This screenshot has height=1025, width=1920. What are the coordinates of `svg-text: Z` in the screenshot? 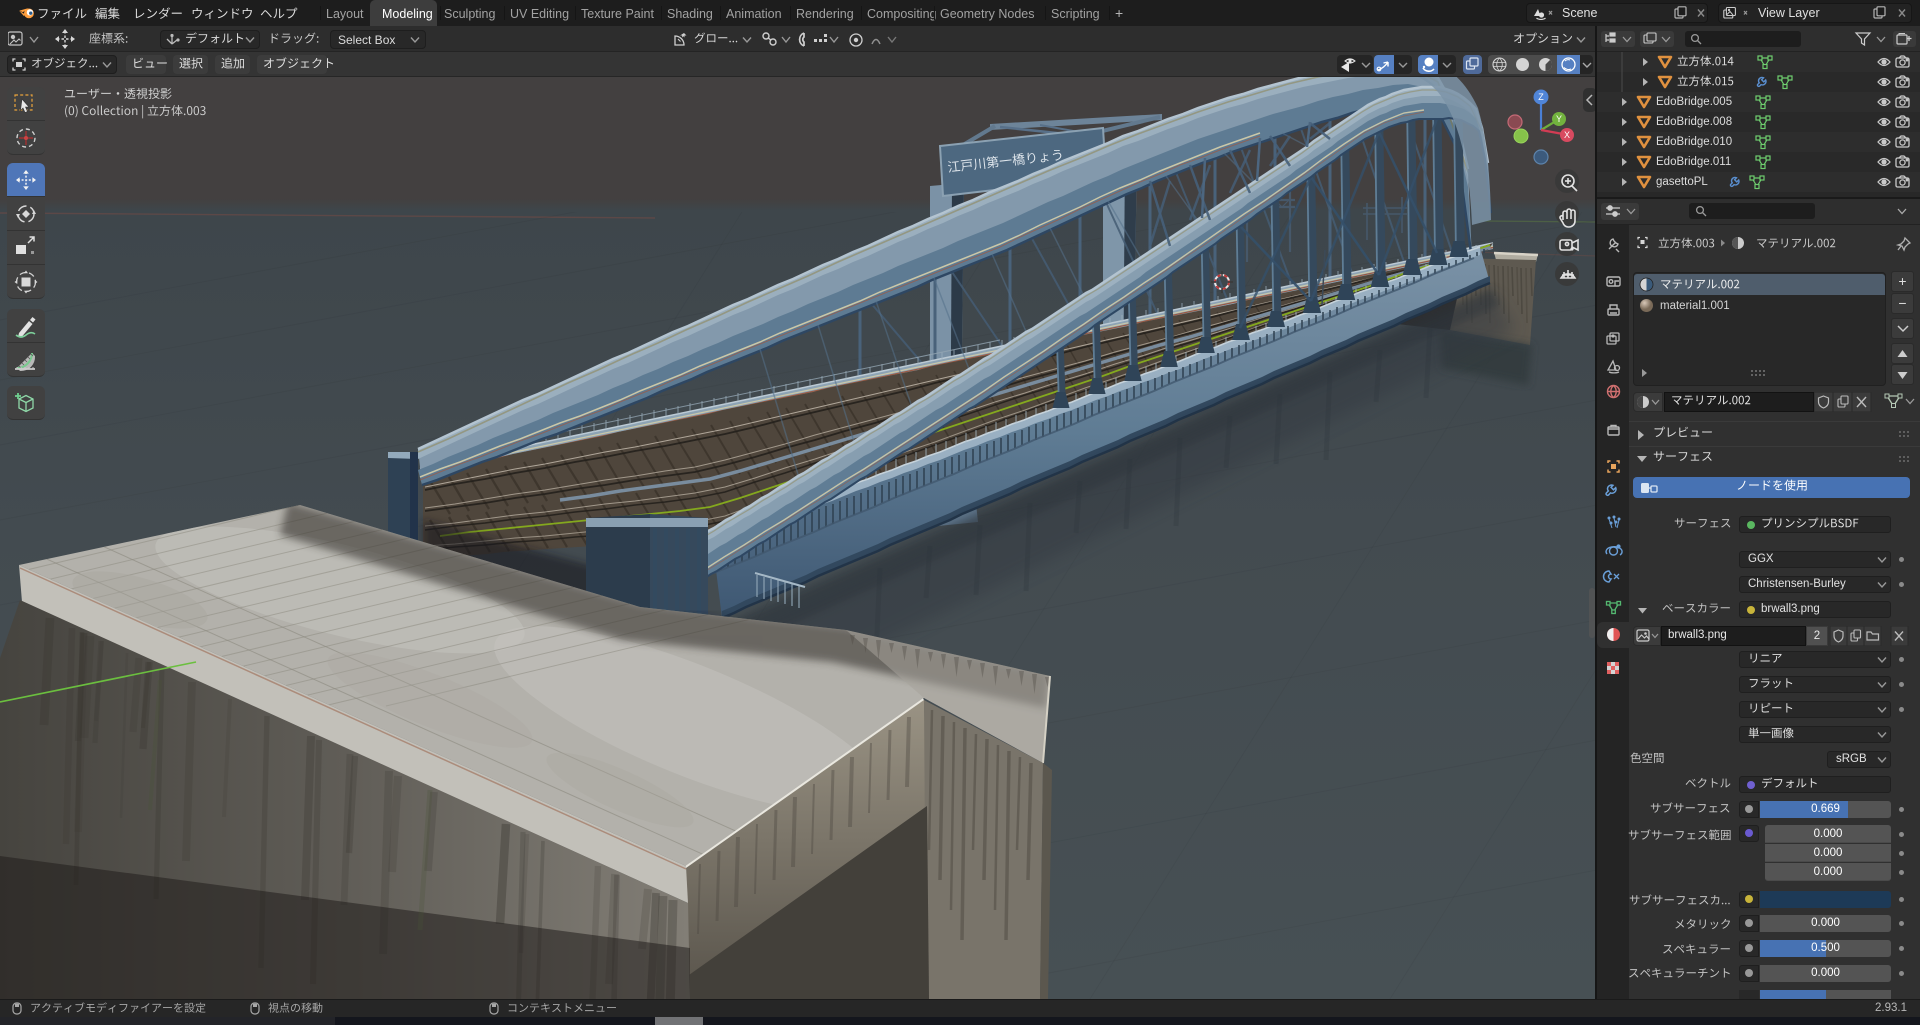 It's located at (1541, 97).